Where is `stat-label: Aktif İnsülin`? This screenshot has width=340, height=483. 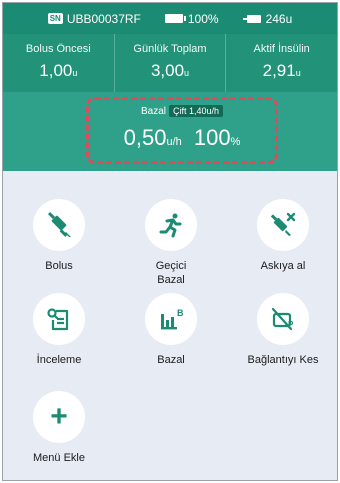
stat-label: Aktif İnsülin is located at coordinates (281, 49).